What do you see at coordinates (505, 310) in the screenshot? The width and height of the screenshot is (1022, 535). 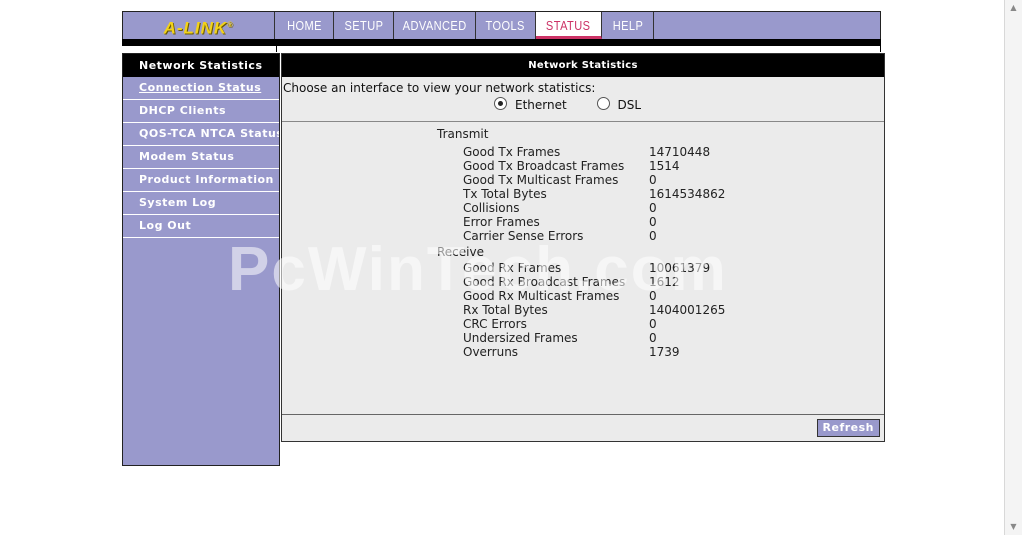 I see `stat-label: Rx Total Bytes` at bounding box center [505, 310].